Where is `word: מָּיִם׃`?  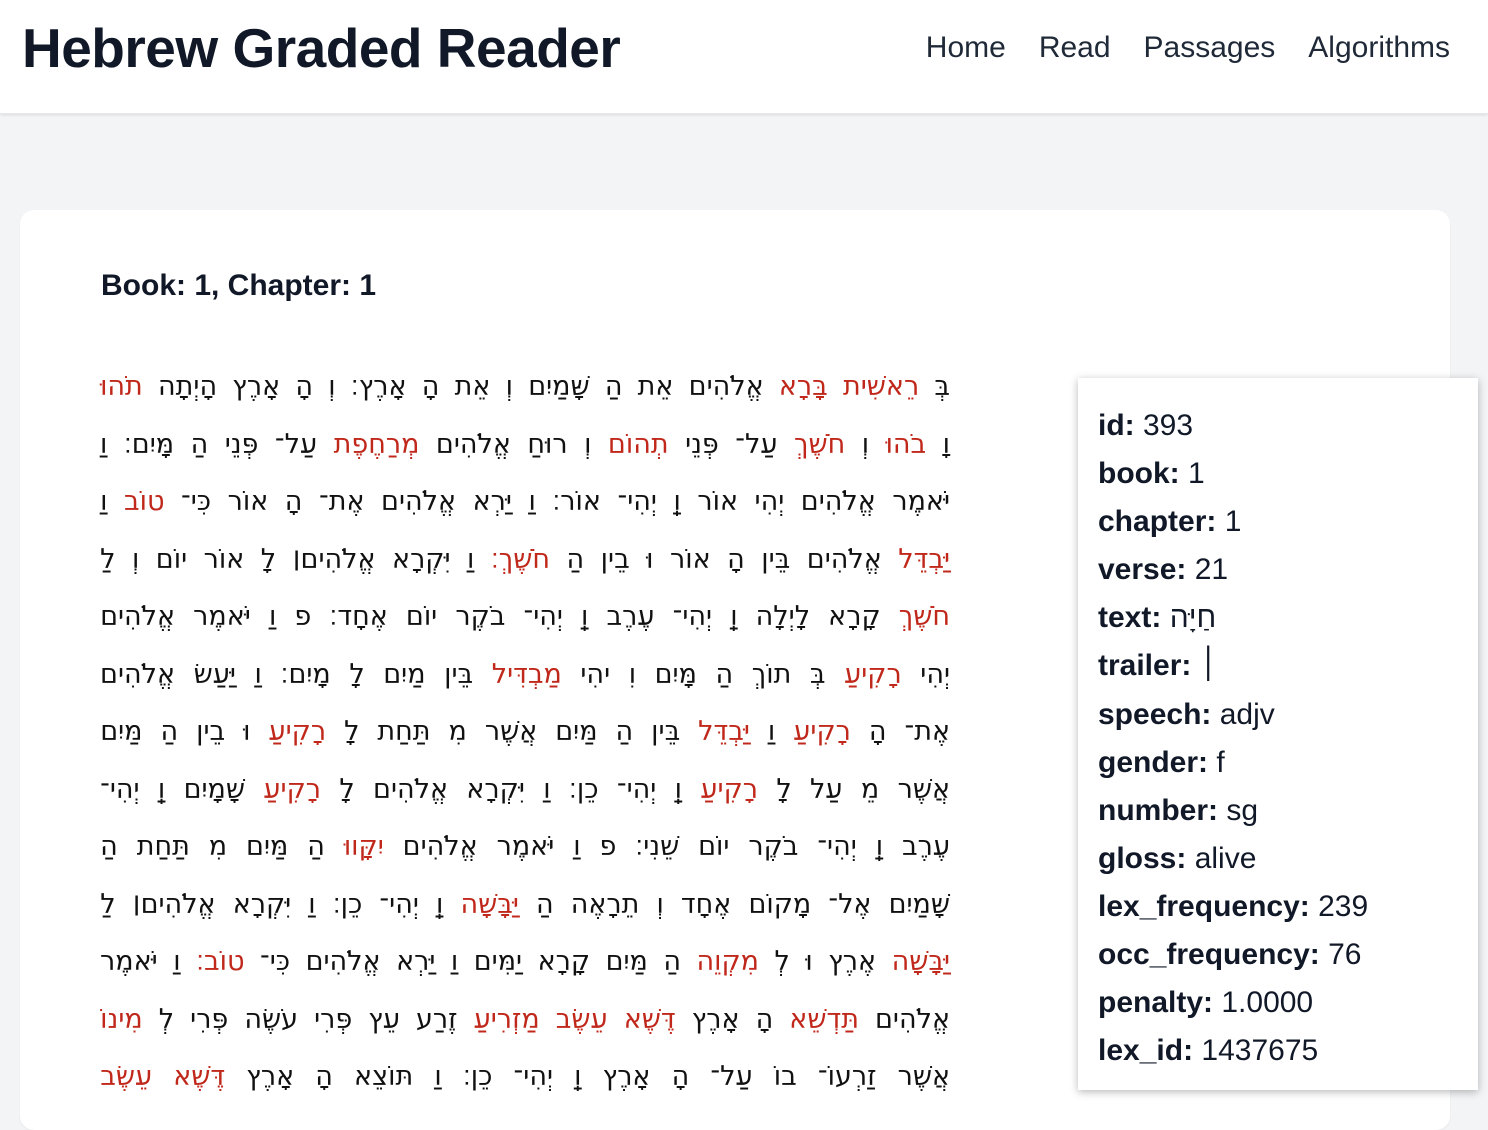
word: מָּיִם׃ is located at coordinates (149, 445).